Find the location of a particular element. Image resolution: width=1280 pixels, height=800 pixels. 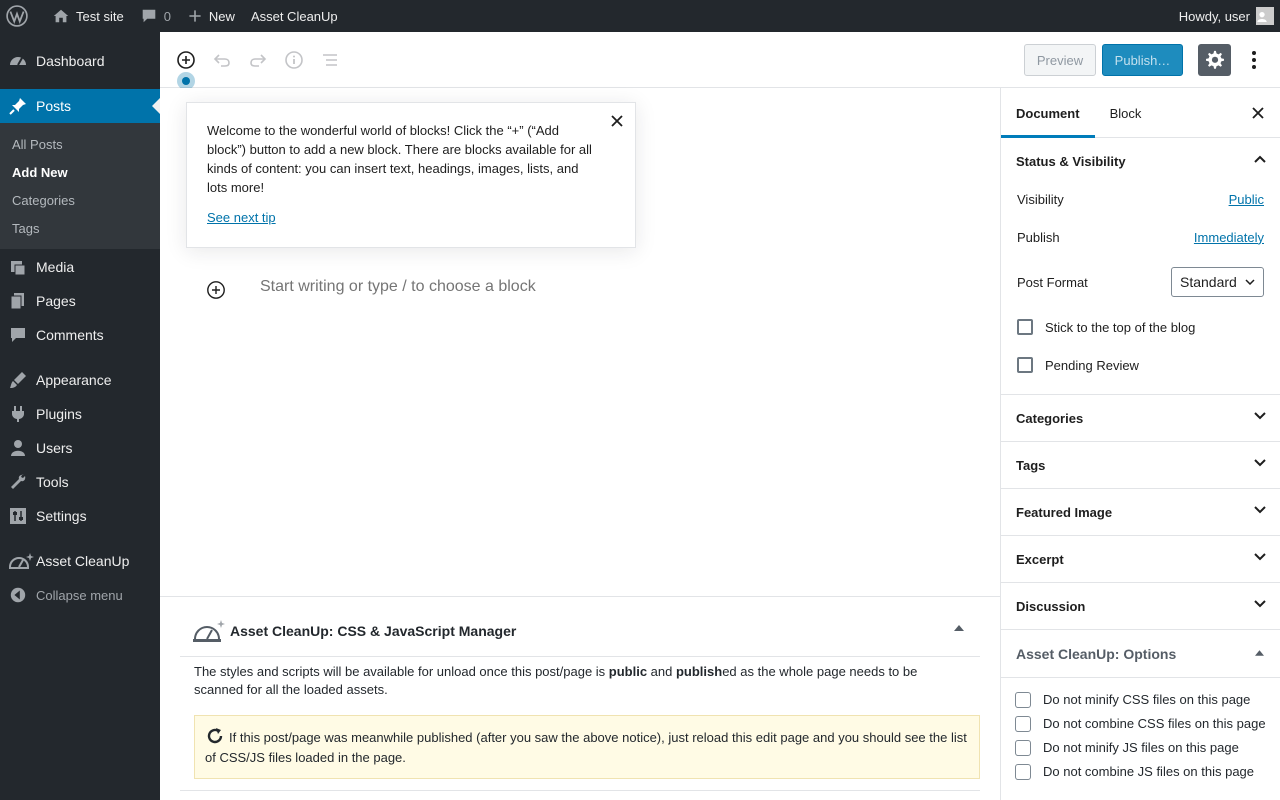

submenu-all-posts: All Posts is located at coordinates (80, 144).